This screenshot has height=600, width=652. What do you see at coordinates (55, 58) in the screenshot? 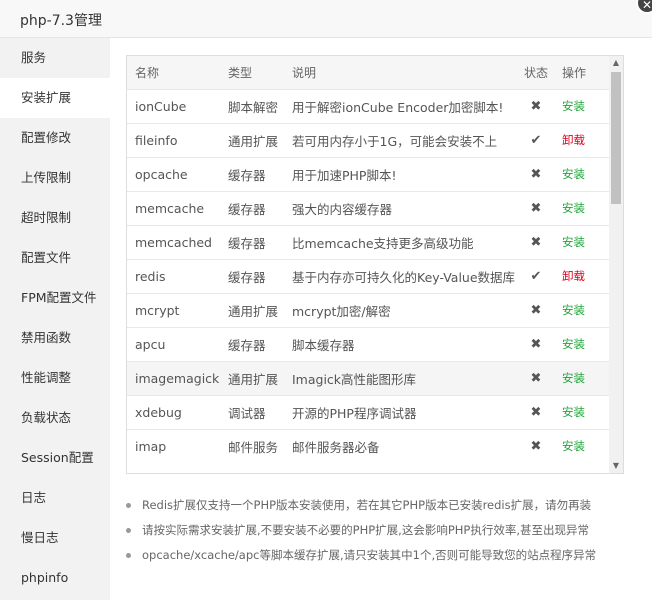
I see `sidebar-item: 服务` at bounding box center [55, 58].